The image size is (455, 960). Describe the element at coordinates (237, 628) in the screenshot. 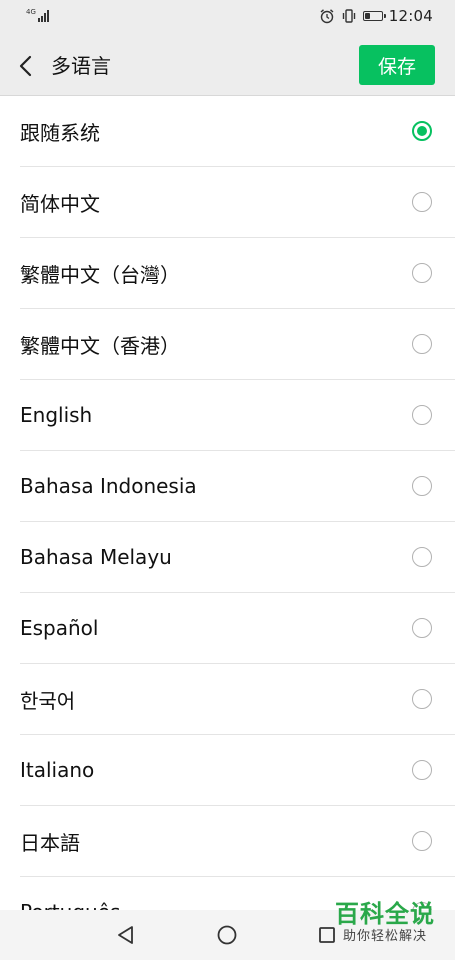

I see `language-option: Español` at that location.